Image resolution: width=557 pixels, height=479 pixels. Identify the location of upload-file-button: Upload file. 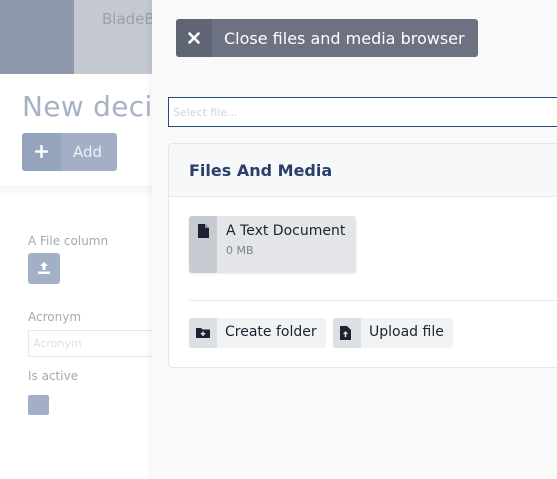
(393, 333).